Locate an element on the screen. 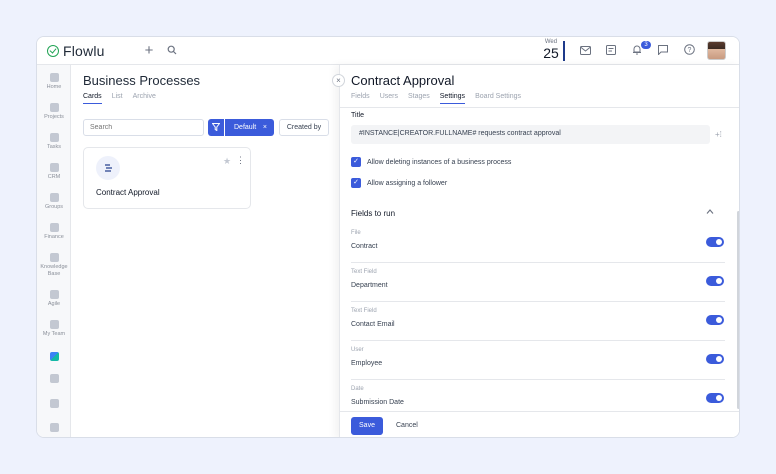 Image resolution: width=776 pixels, height=474 pixels. tab-settings: Settings is located at coordinates (452, 98).